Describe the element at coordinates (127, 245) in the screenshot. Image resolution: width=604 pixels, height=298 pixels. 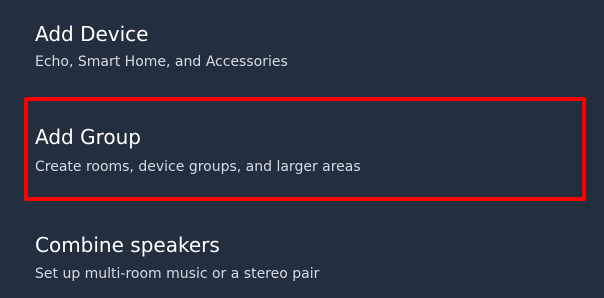
I see `menu-item-title: Combine speakers` at that location.